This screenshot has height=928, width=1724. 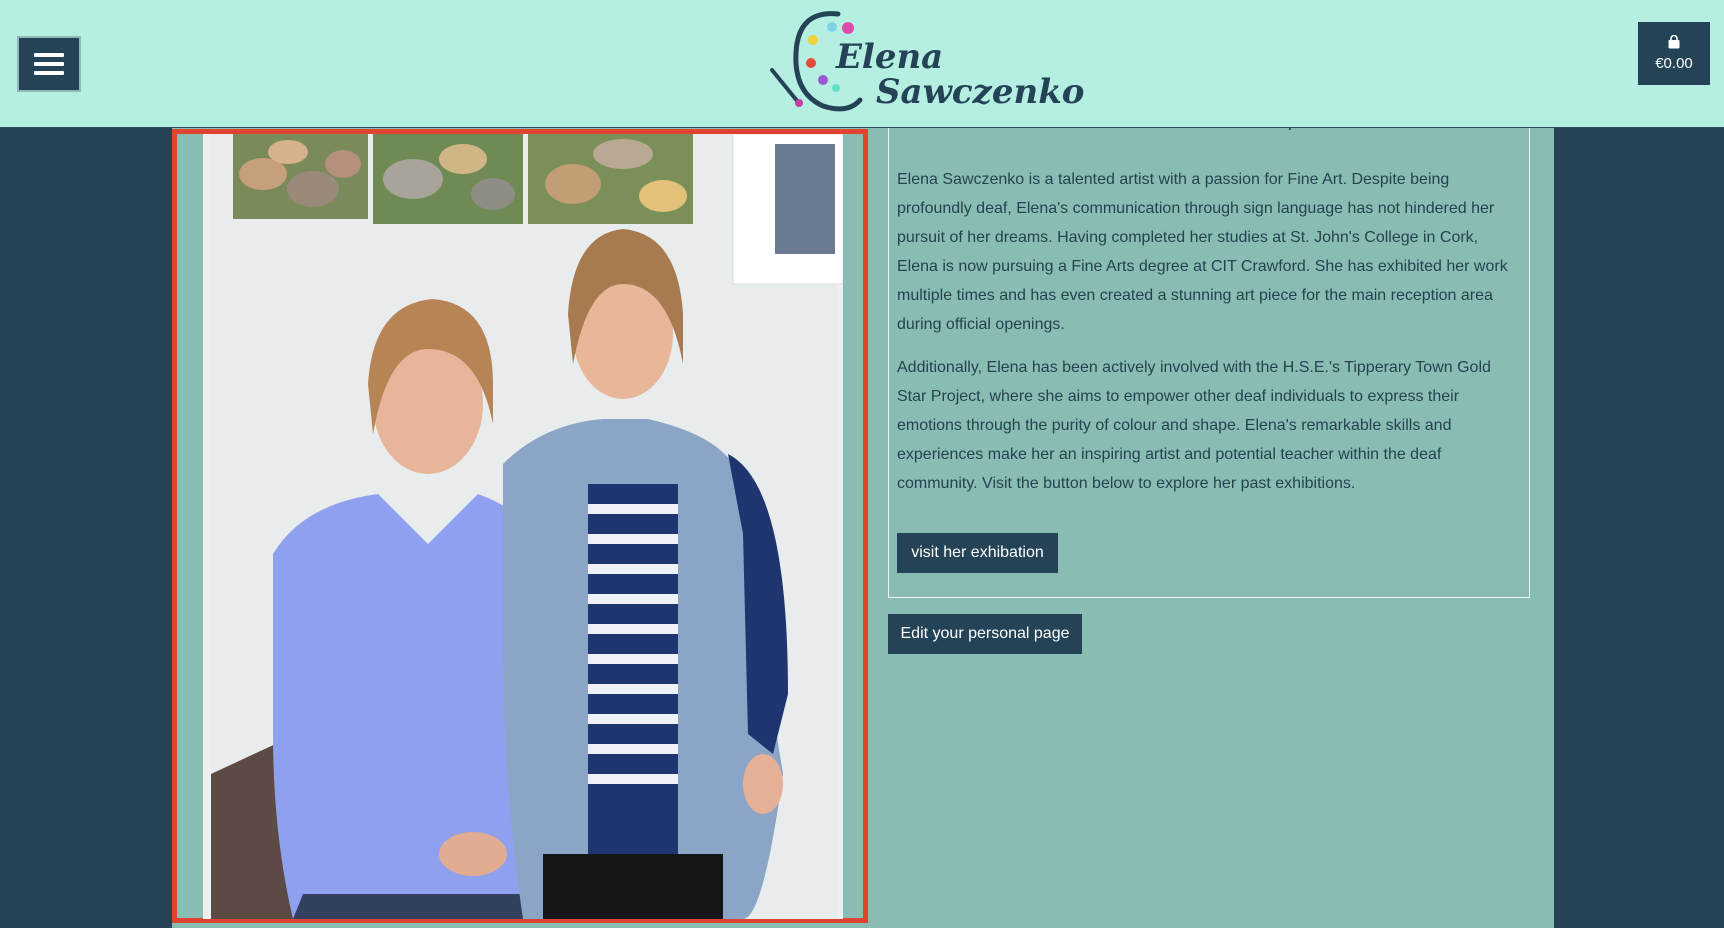 What do you see at coordinates (1674, 42) in the screenshot?
I see `shopping-bag-icon` at bounding box center [1674, 42].